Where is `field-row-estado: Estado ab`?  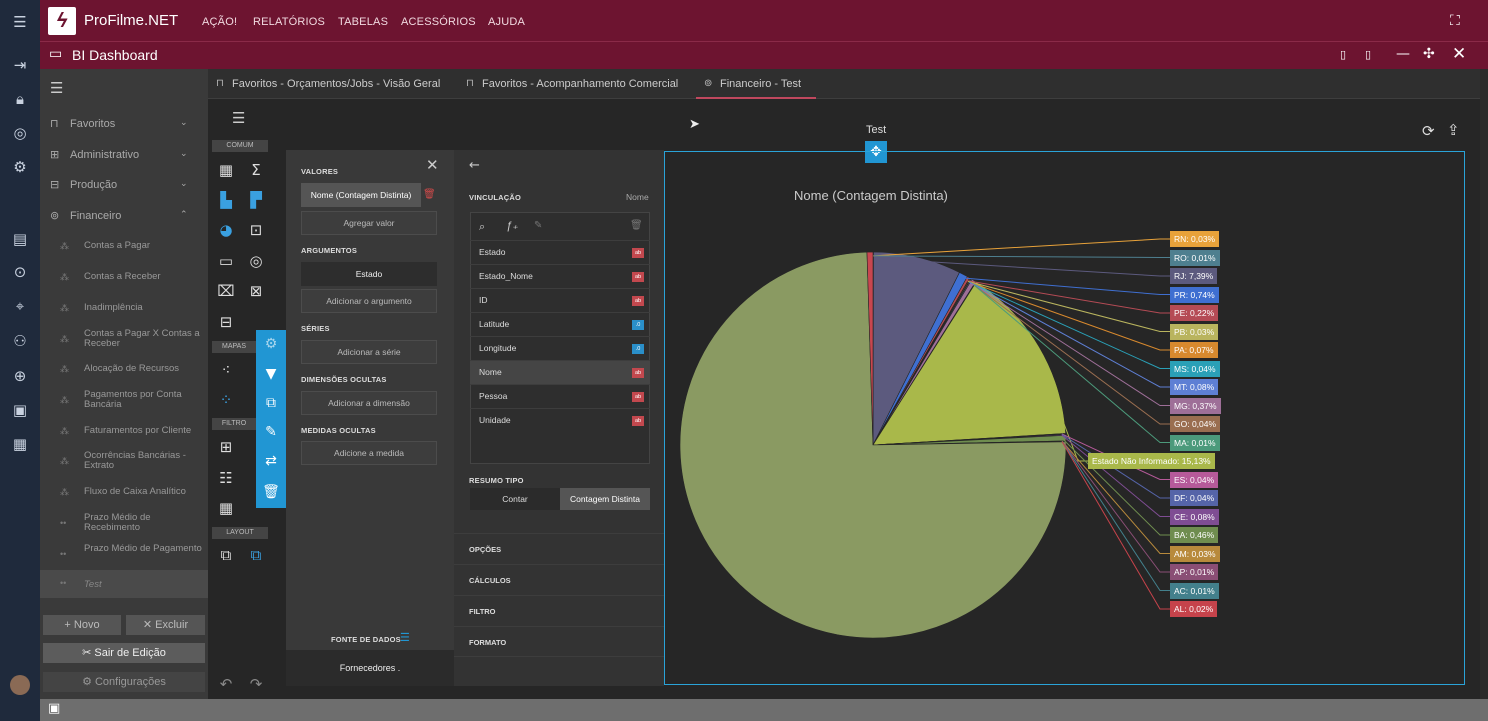
field-row-estado: Estado ab is located at coordinates (560, 252).